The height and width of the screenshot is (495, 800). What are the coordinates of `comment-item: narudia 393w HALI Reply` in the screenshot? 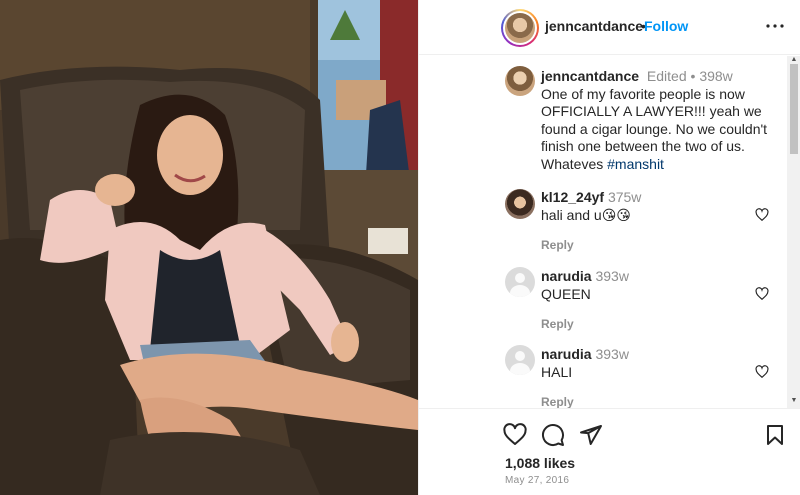 It's located at (651, 376).